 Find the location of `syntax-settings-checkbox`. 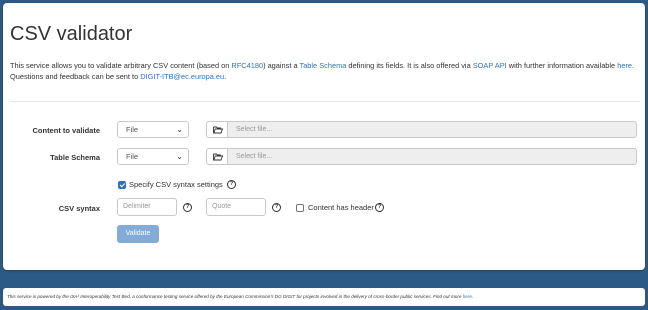

syntax-settings-checkbox is located at coordinates (122, 185).